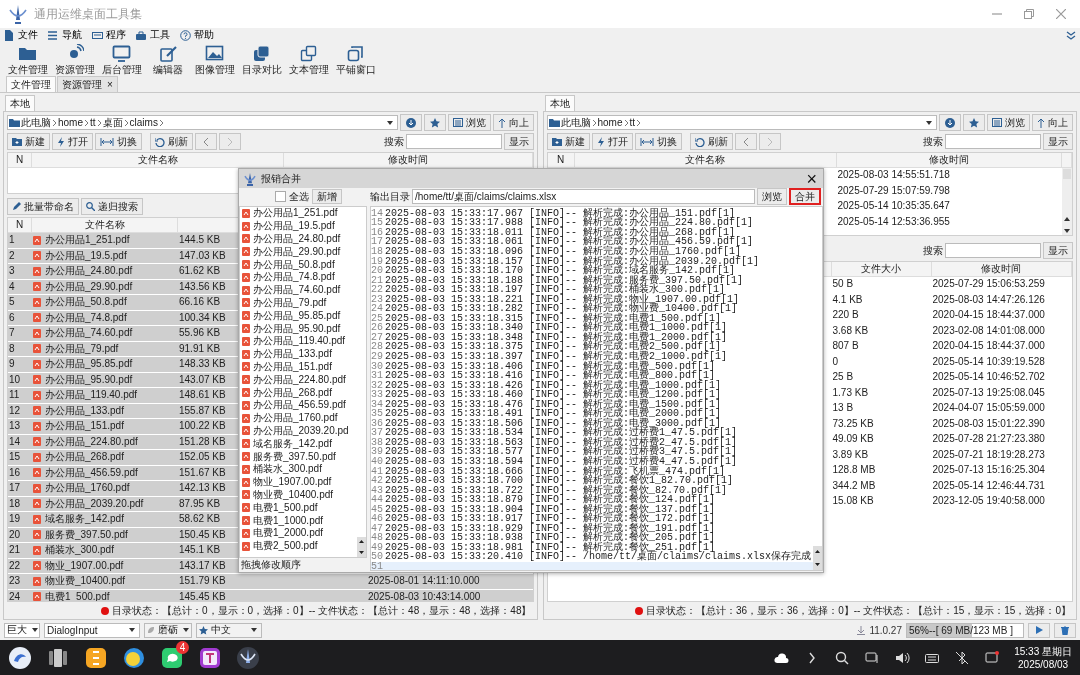  I want to click on file-name: 办公用品_1760.pdf, so click(87, 488).